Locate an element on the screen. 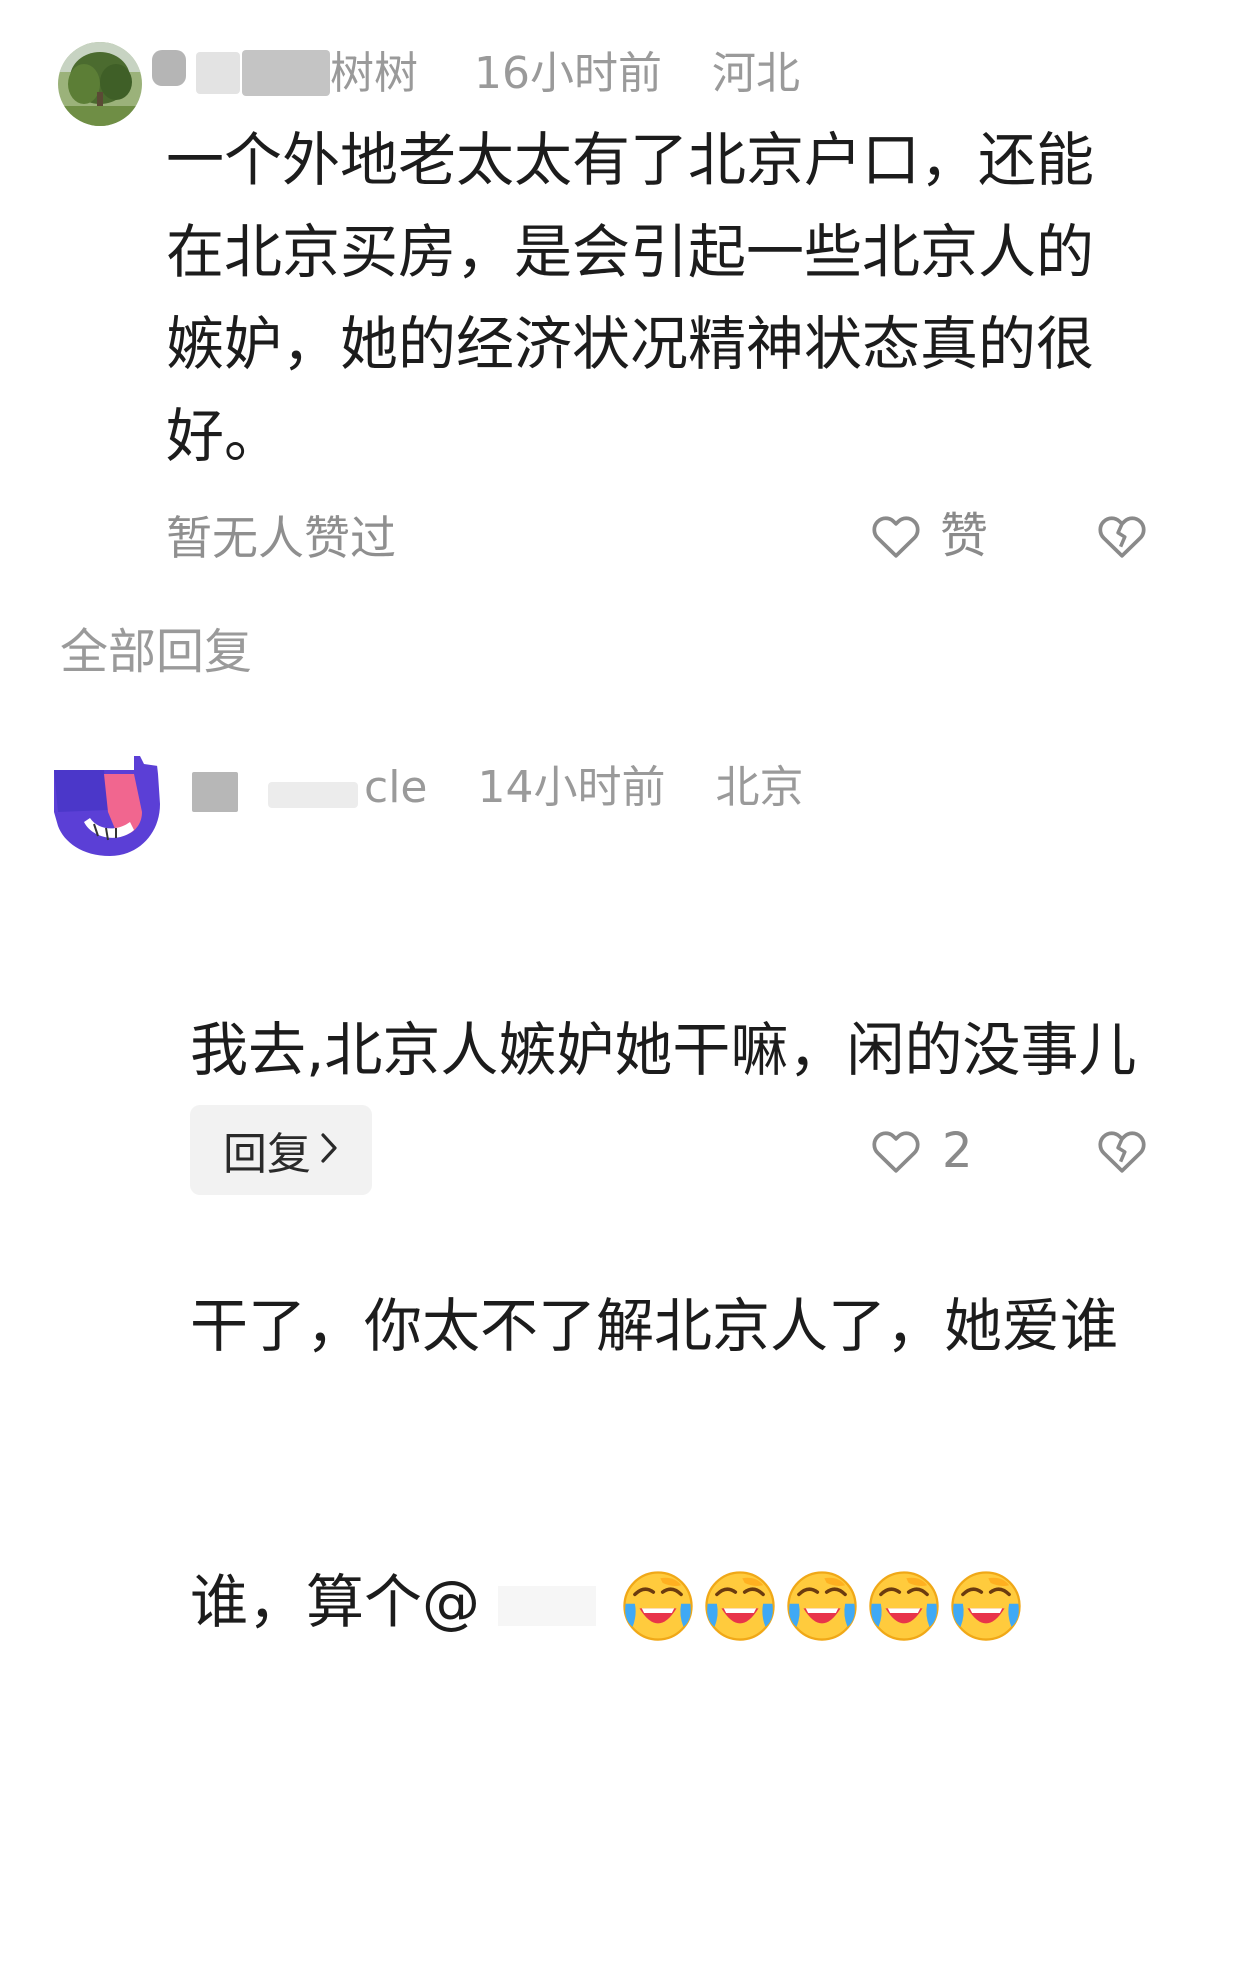  comment-meta: cle 14小时前 北京 is located at coordinates (584, 788).